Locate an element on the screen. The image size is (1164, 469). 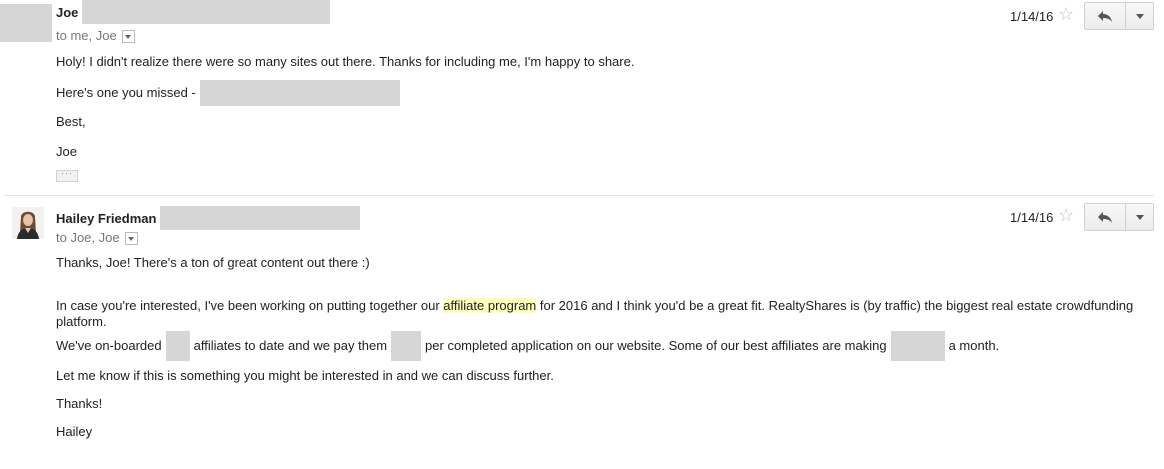
sender-name: Joe is located at coordinates (67, 12).